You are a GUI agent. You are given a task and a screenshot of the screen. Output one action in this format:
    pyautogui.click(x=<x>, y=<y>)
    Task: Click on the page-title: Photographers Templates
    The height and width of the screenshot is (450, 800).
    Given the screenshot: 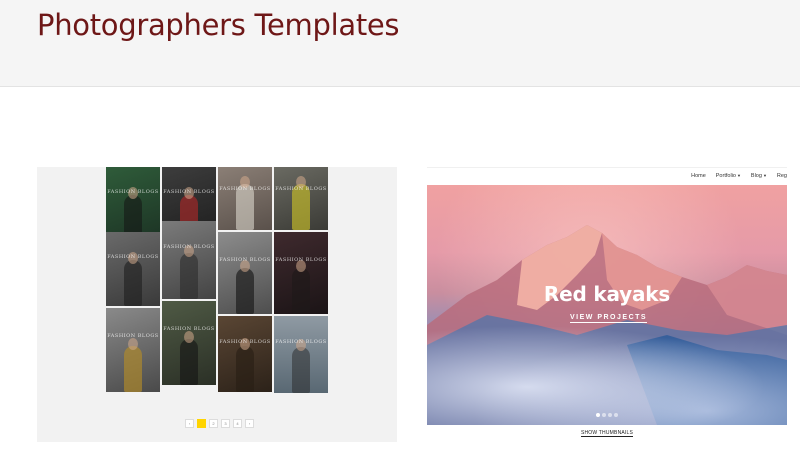 What is the action you would take?
    pyautogui.click(x=218, y=25)
    